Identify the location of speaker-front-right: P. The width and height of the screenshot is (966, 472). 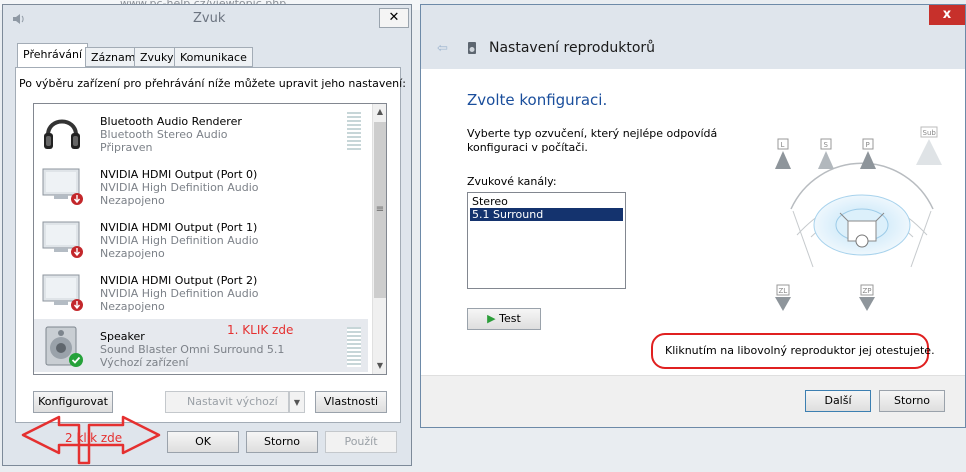
(868, 153).